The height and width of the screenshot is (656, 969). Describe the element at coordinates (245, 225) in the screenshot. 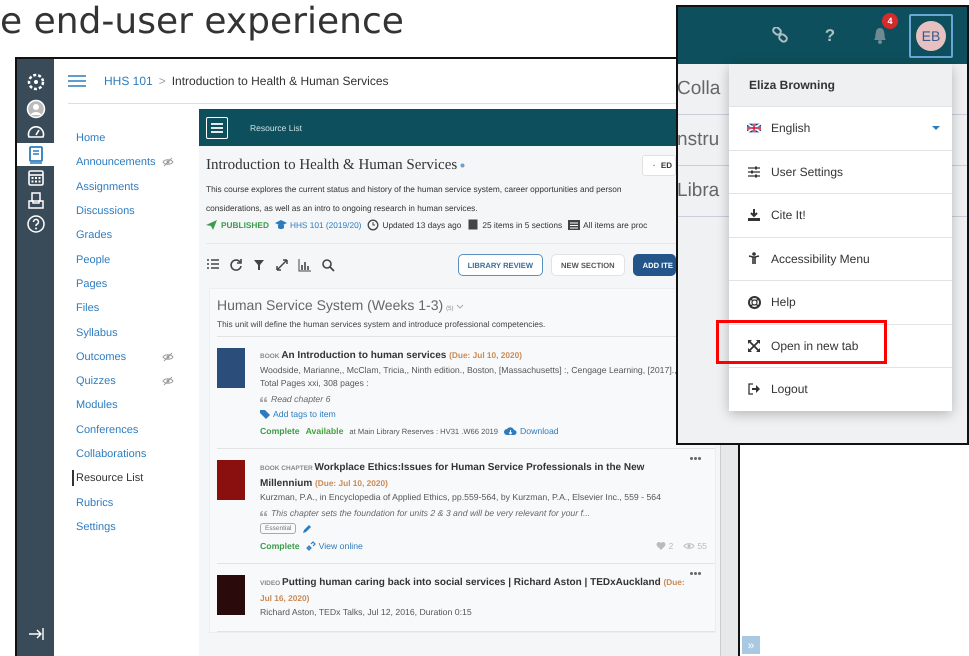

I see `status-text: PUBLISHED` at that location.